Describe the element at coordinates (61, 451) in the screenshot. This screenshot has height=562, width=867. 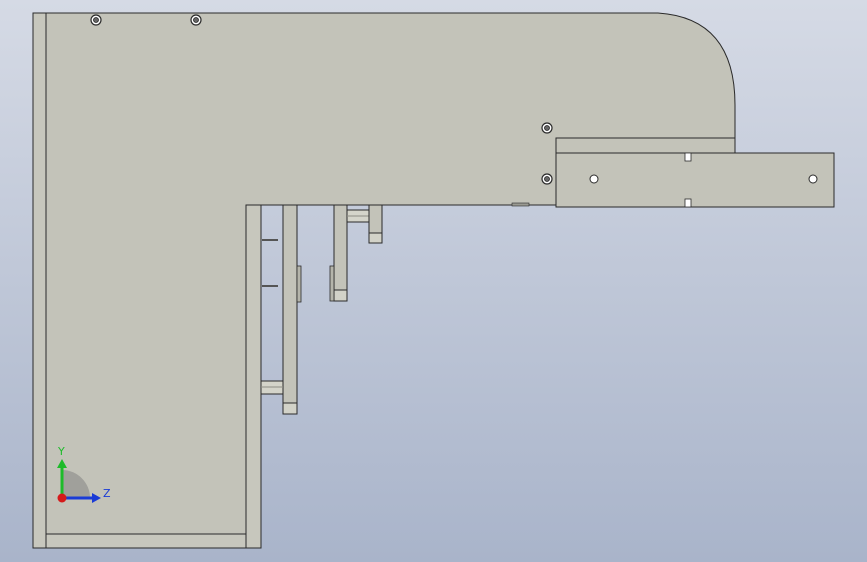
I see `triad-y-label: Y` at that location.